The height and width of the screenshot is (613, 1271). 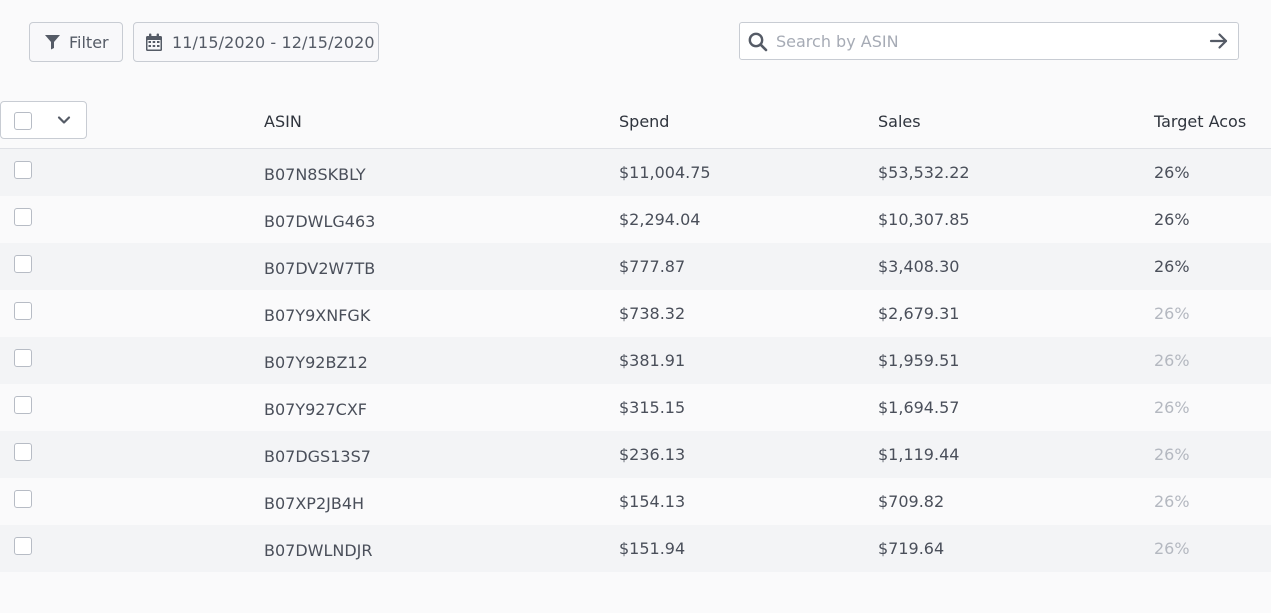 I want to click on spend-cell: $315.15, so click(x=652, y=407).